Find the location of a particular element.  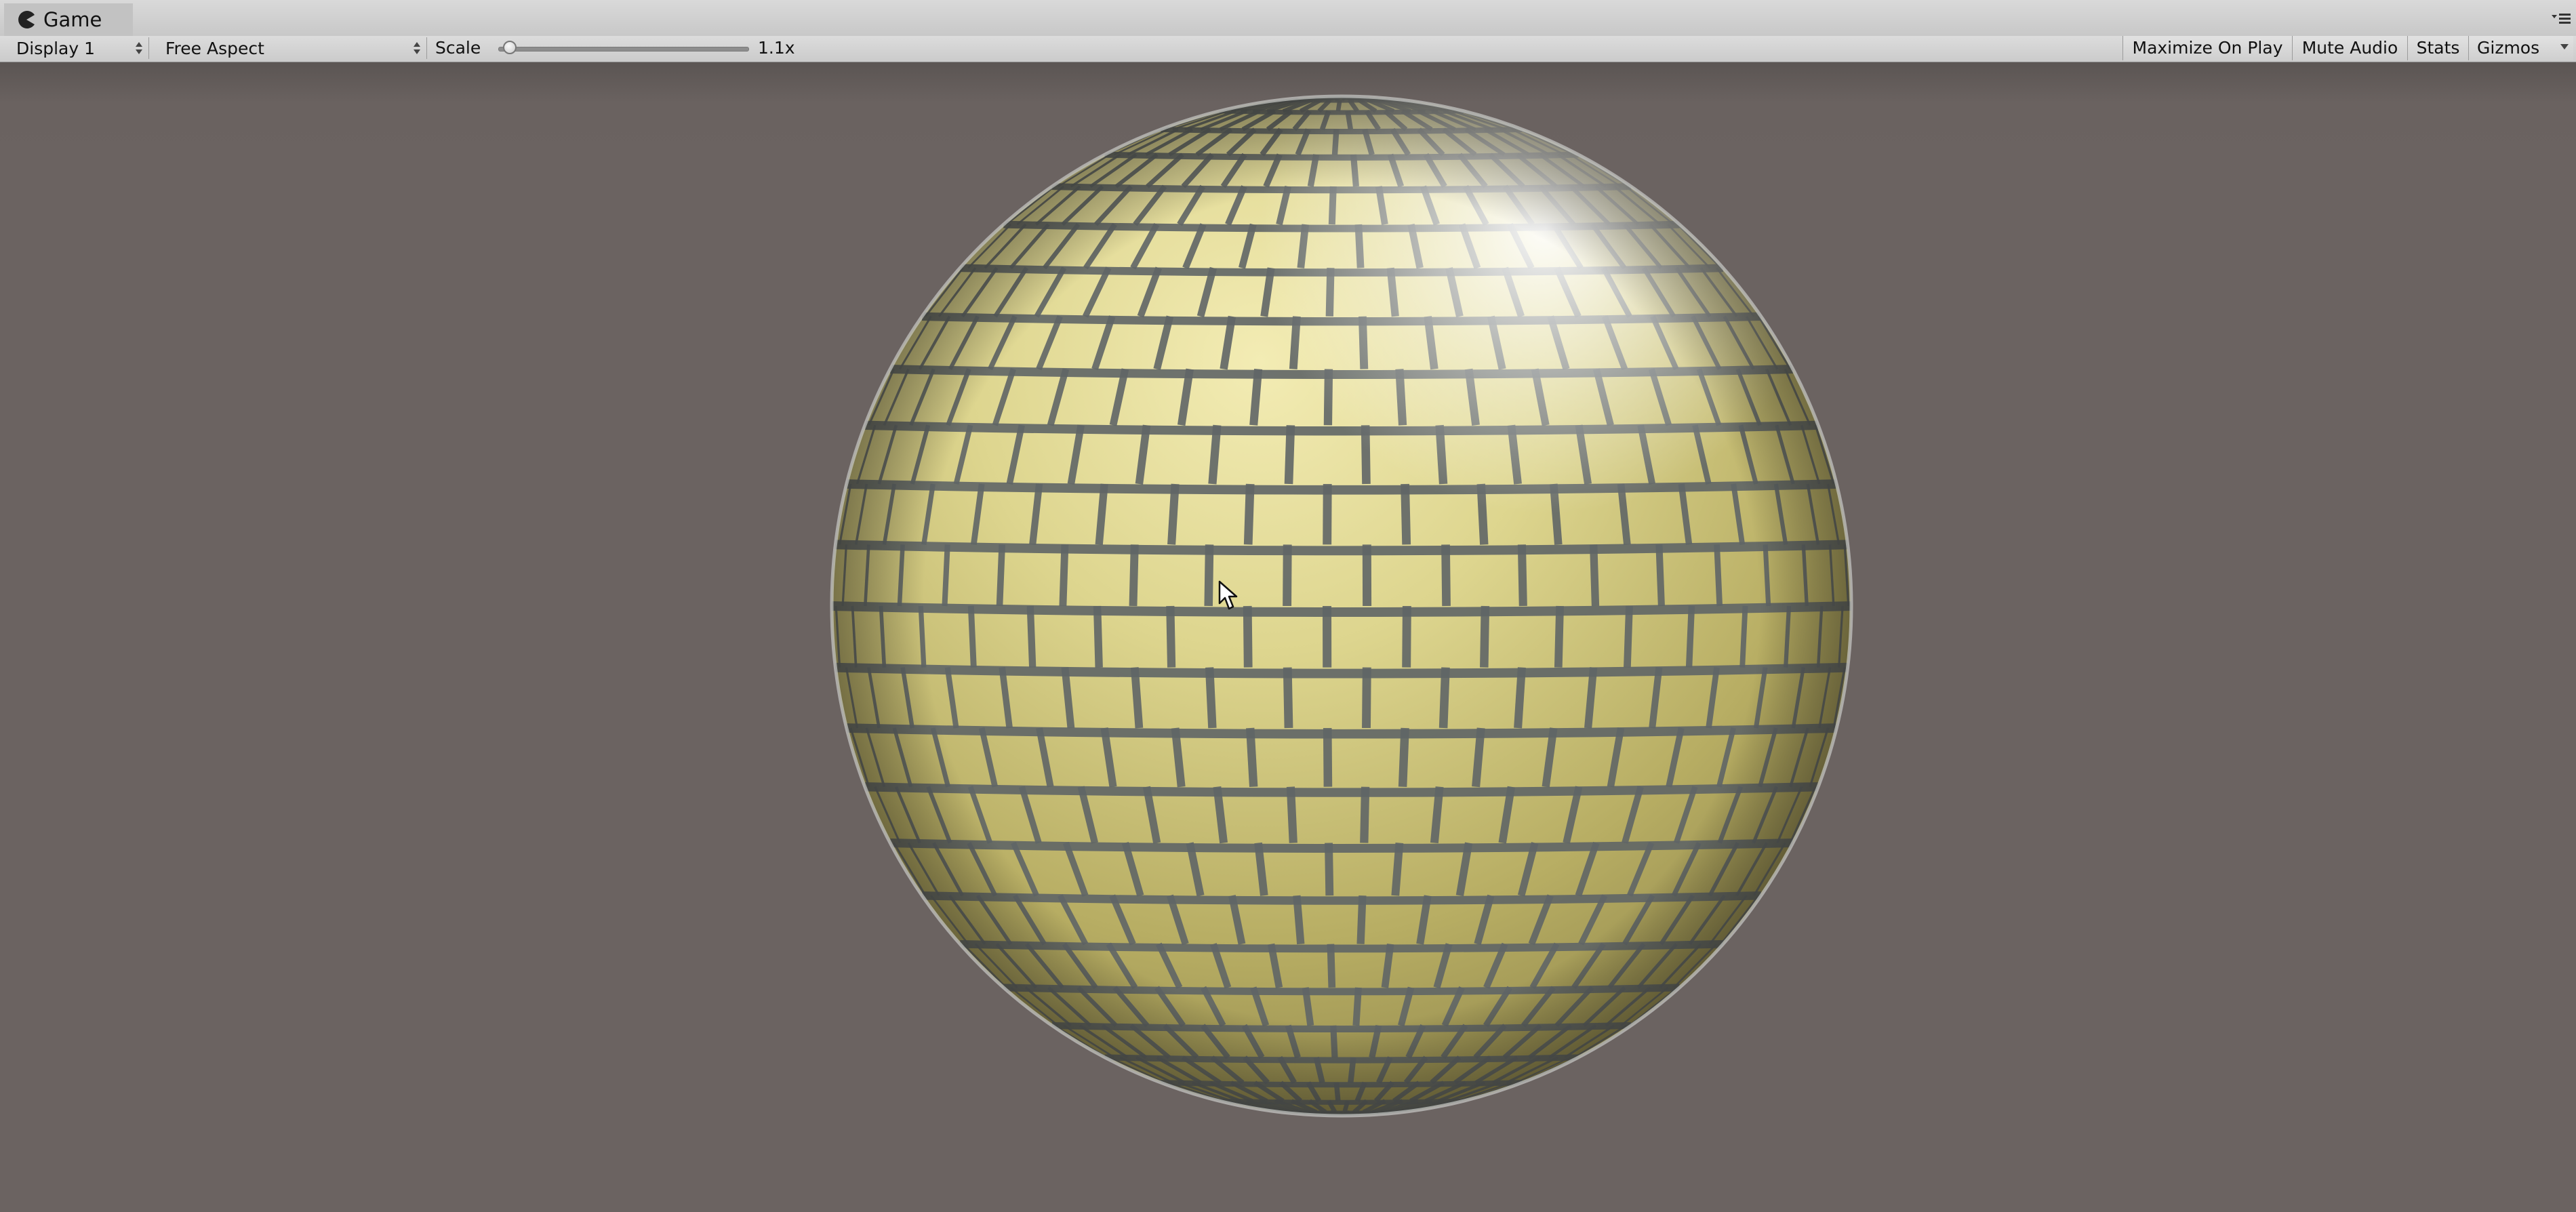

stats-button: Stats is located at coordinates (2437, 48).